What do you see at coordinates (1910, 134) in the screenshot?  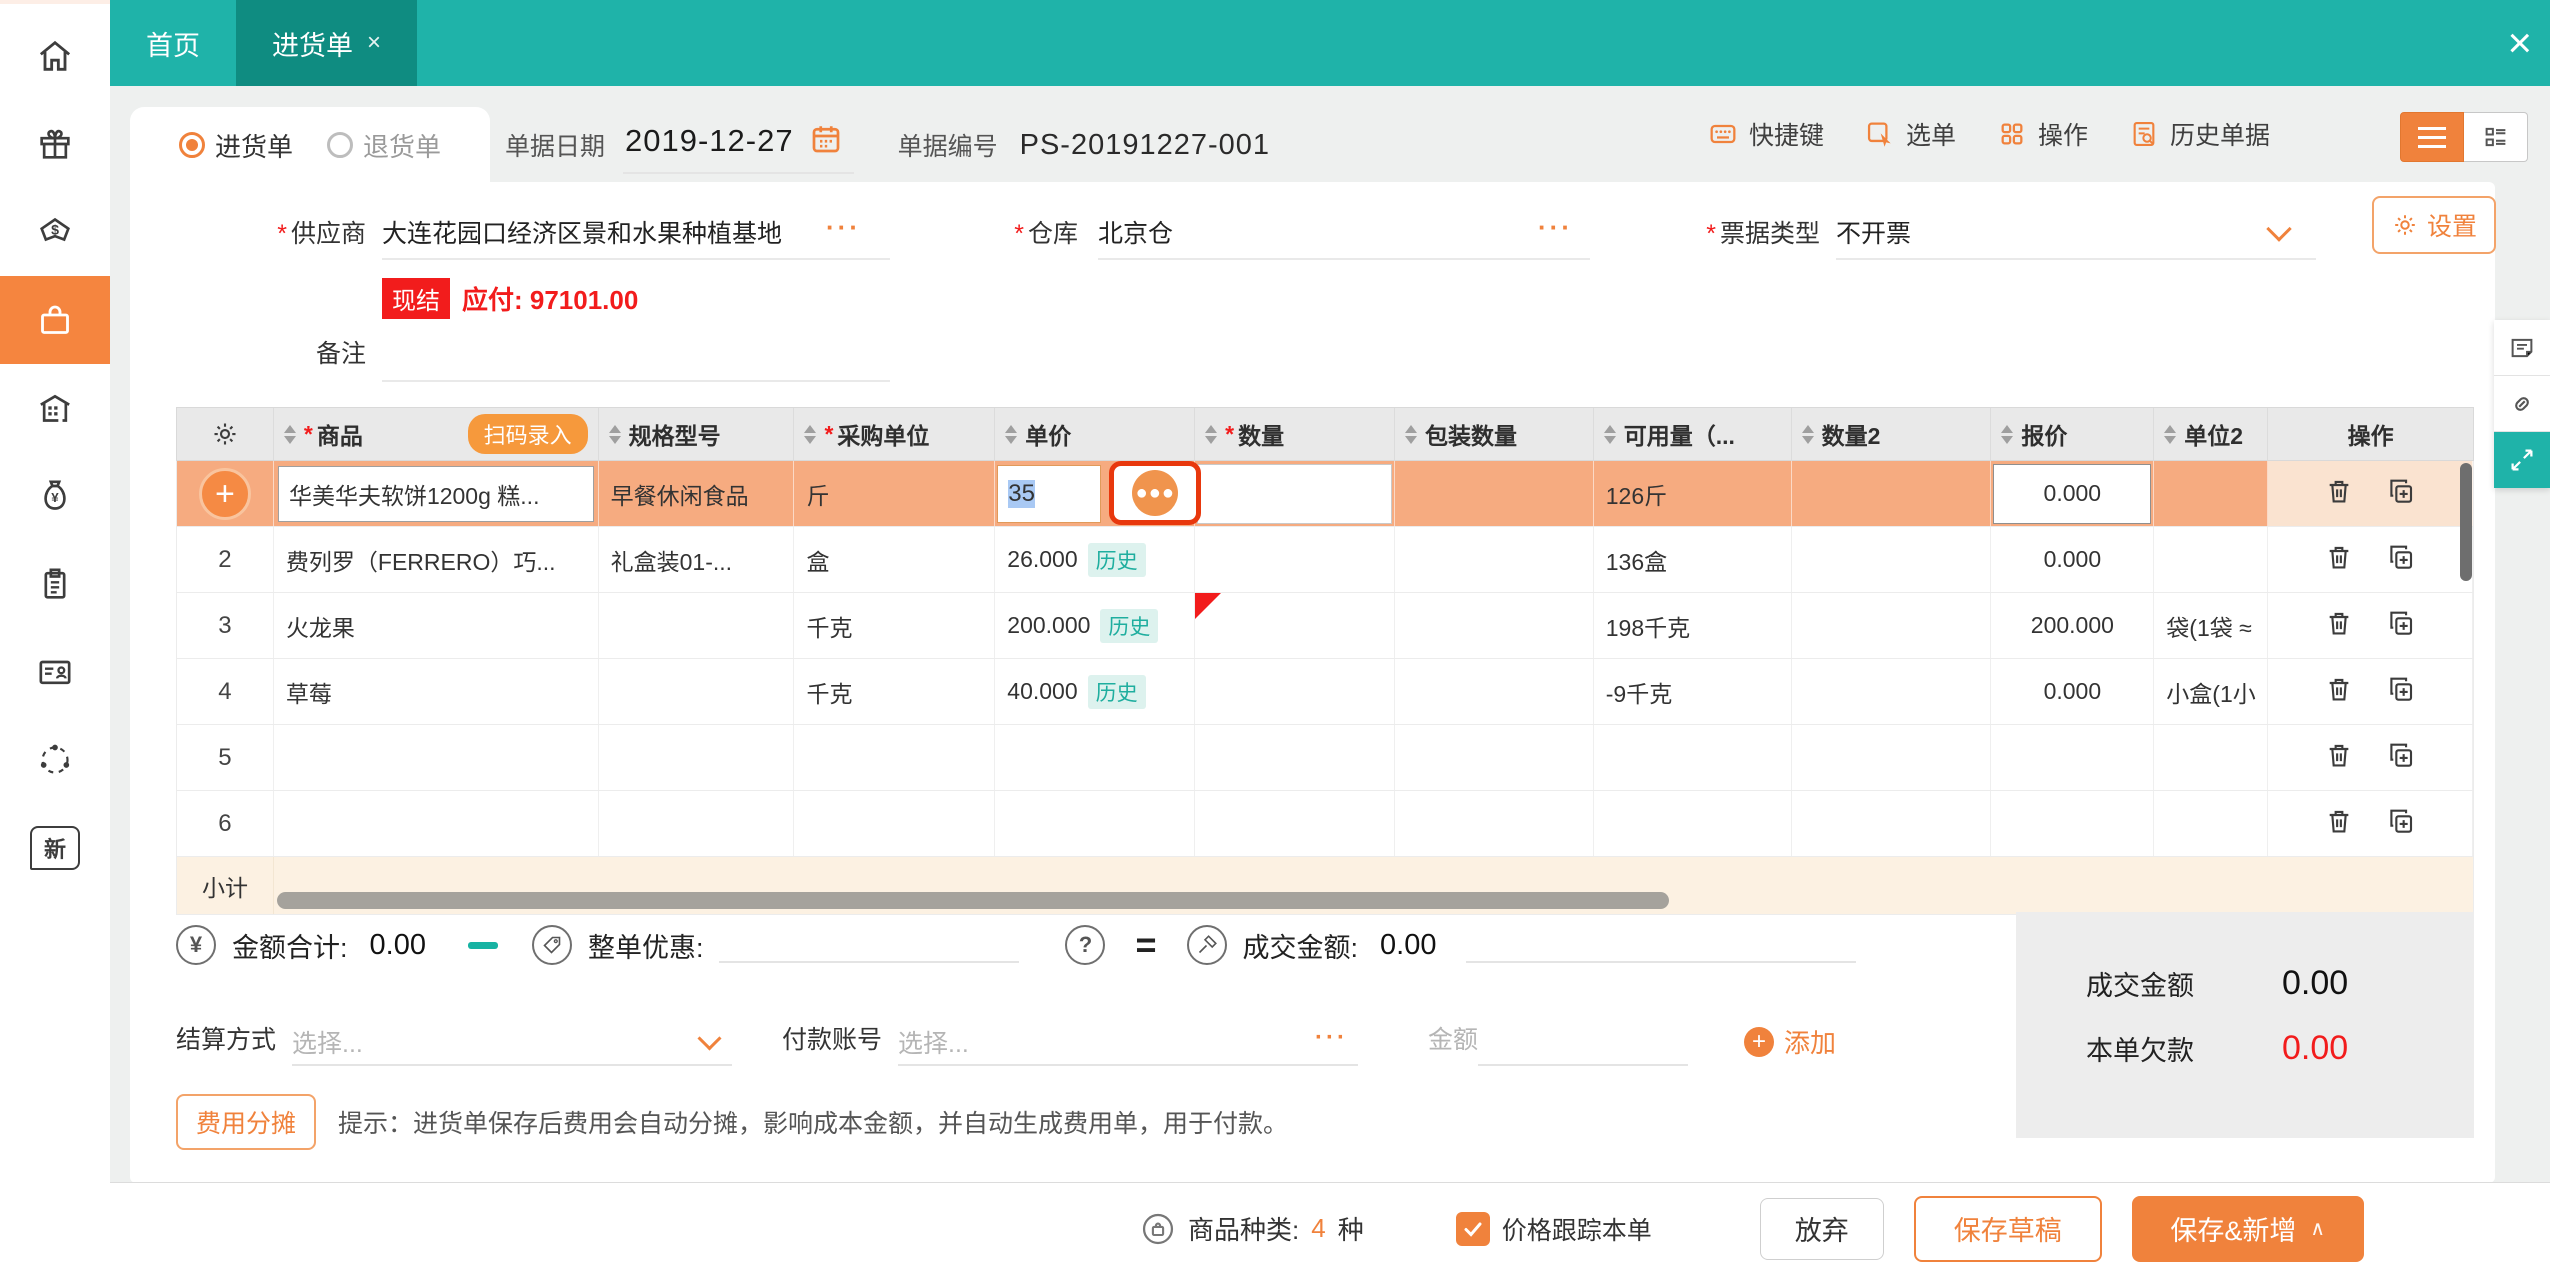 I see `pick-order-button: 选单` at bounding box center [1910, 134].